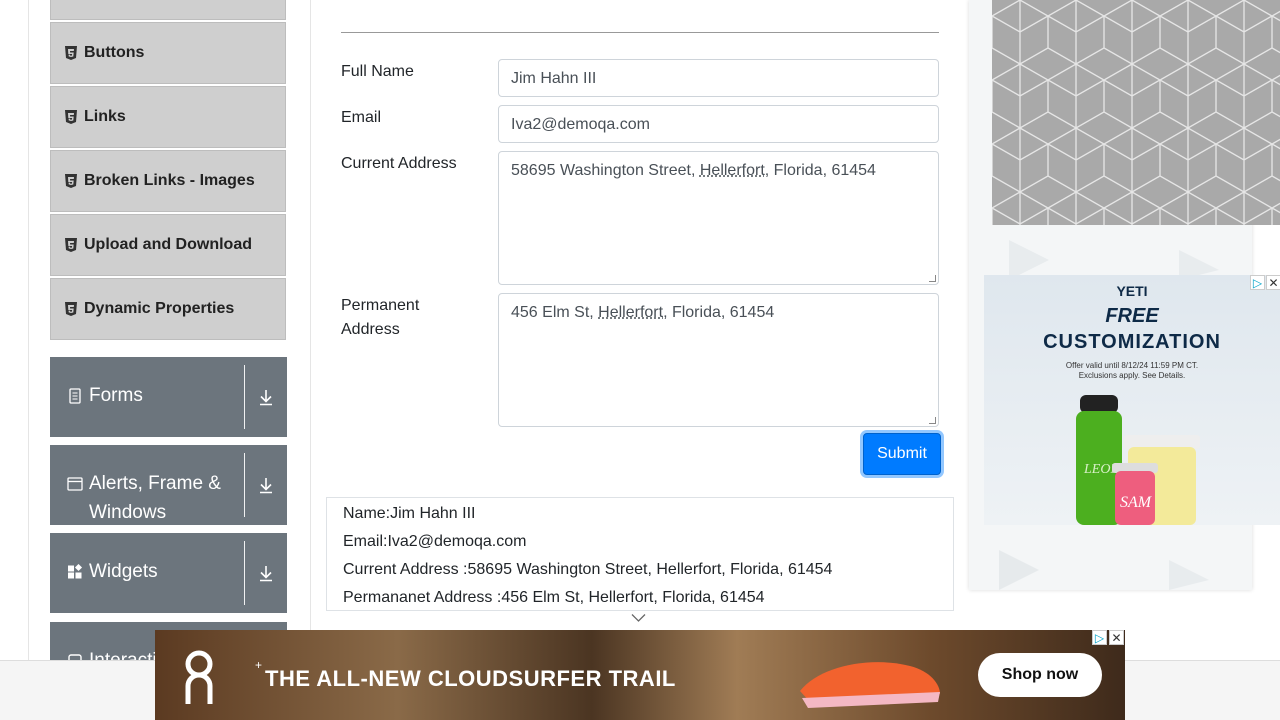  Describe the element at coordinates (718, 78) in the screenshot. I see `full-name-input: Jim Hahn III` at that location.